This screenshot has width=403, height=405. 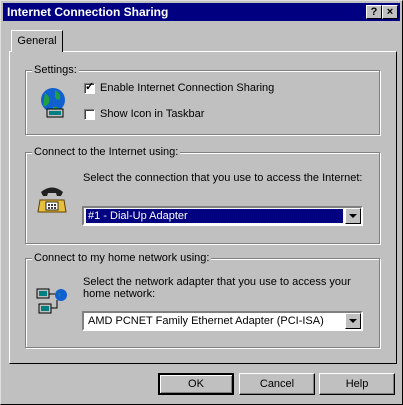 What do you see at coordinates (187, 88) in the screenshot?
I see `enable-sharing-label: Enable Internet Connection Sharing` at bounding box center [187, 88].